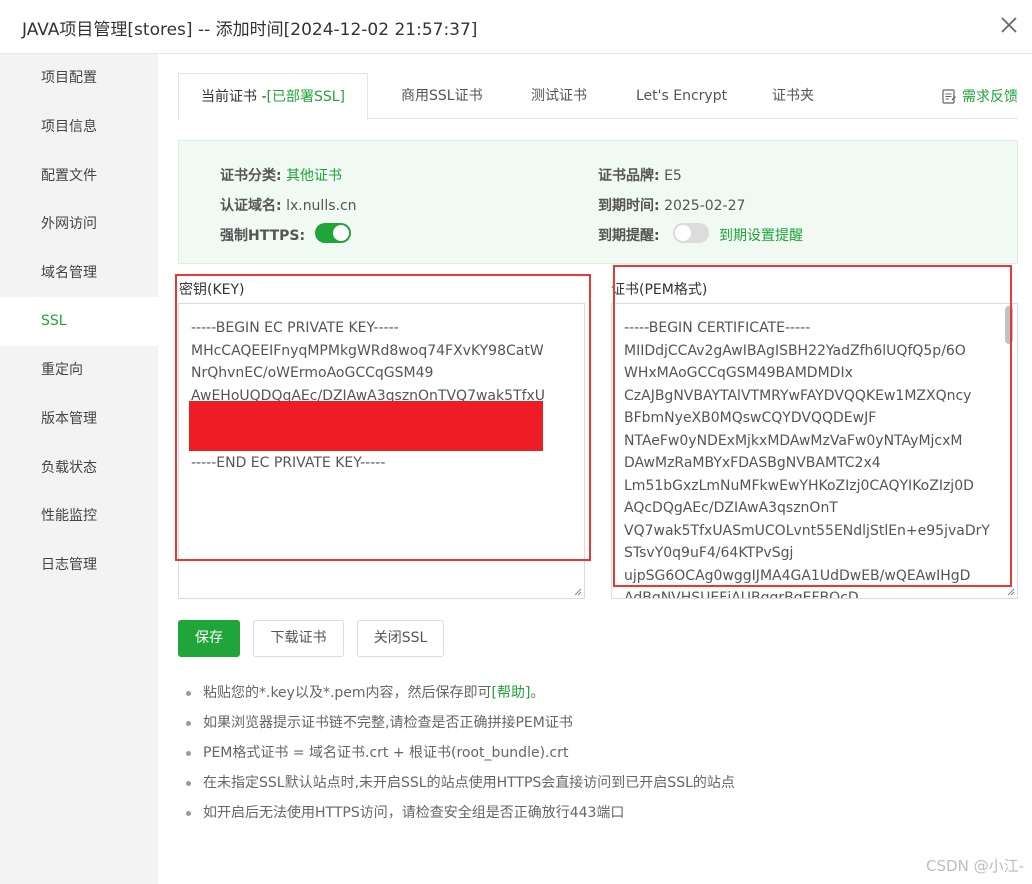 This screenshot has height=884, width=1032. I want to click on cert-expire-row: 到期时间: 2025-02-27, so click(671, 205).